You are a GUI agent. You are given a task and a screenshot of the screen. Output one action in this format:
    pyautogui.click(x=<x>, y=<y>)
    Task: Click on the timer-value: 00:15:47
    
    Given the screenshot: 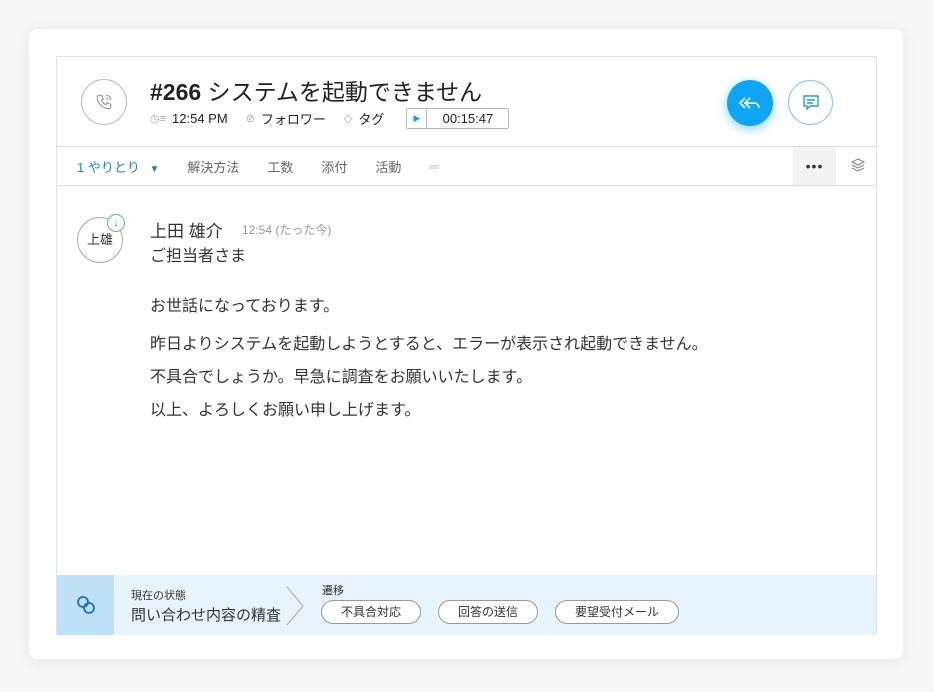 What is the action you would take?
    pyautogui.click(x=468, y=118)
    